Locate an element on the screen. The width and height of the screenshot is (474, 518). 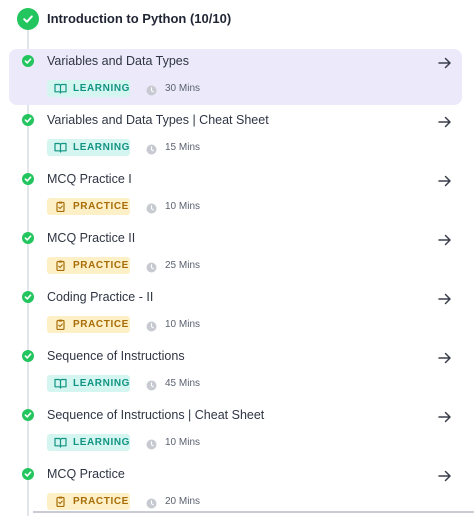
lesson-duration: 25 Mins is located at coordinates (183, 265).